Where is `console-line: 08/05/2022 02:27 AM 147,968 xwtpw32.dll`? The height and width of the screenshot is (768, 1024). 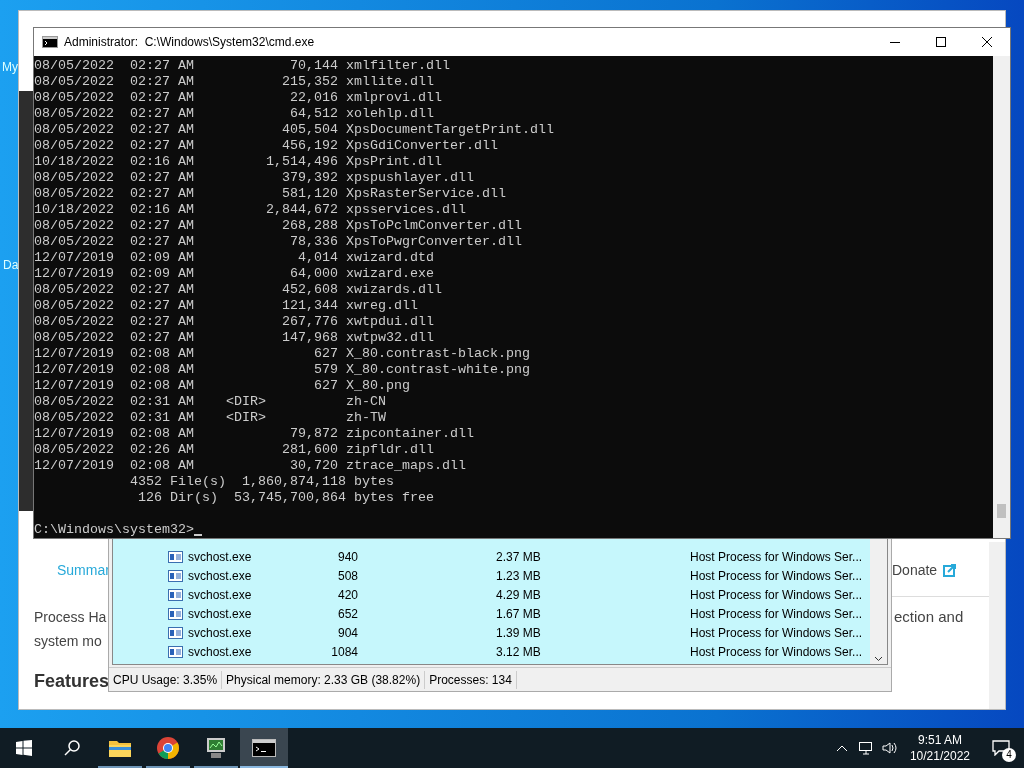
console-line: 08/05/2022 02:27 AM 147,968 xwtpw32.dll is located at coordinates (234, 338).